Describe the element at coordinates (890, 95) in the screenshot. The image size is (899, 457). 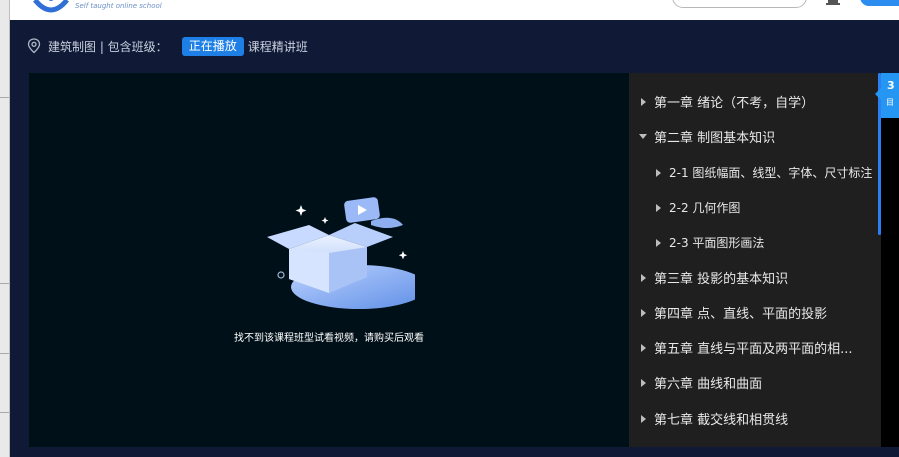
I see `catalog-tab: 3 目` at that location.